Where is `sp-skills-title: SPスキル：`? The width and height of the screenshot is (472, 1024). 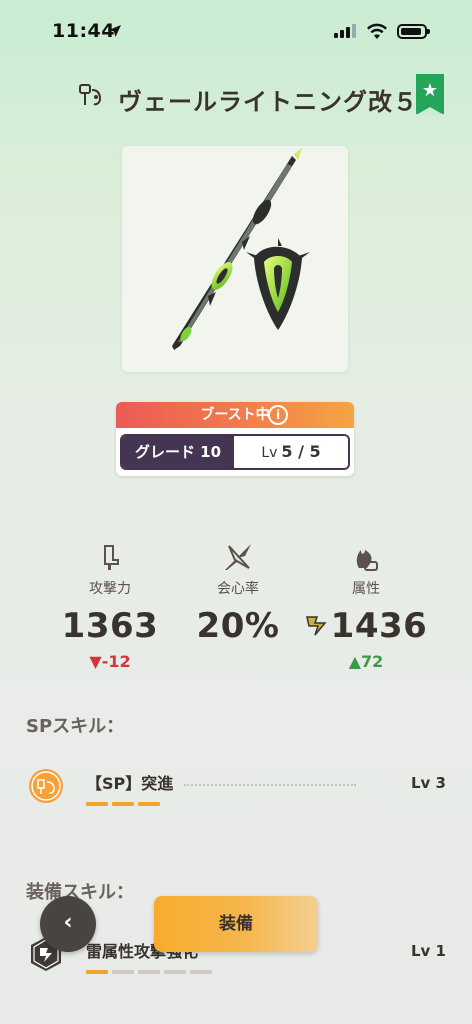 sp-skills-title: SPスキル： is located at coordinates (75, 726).